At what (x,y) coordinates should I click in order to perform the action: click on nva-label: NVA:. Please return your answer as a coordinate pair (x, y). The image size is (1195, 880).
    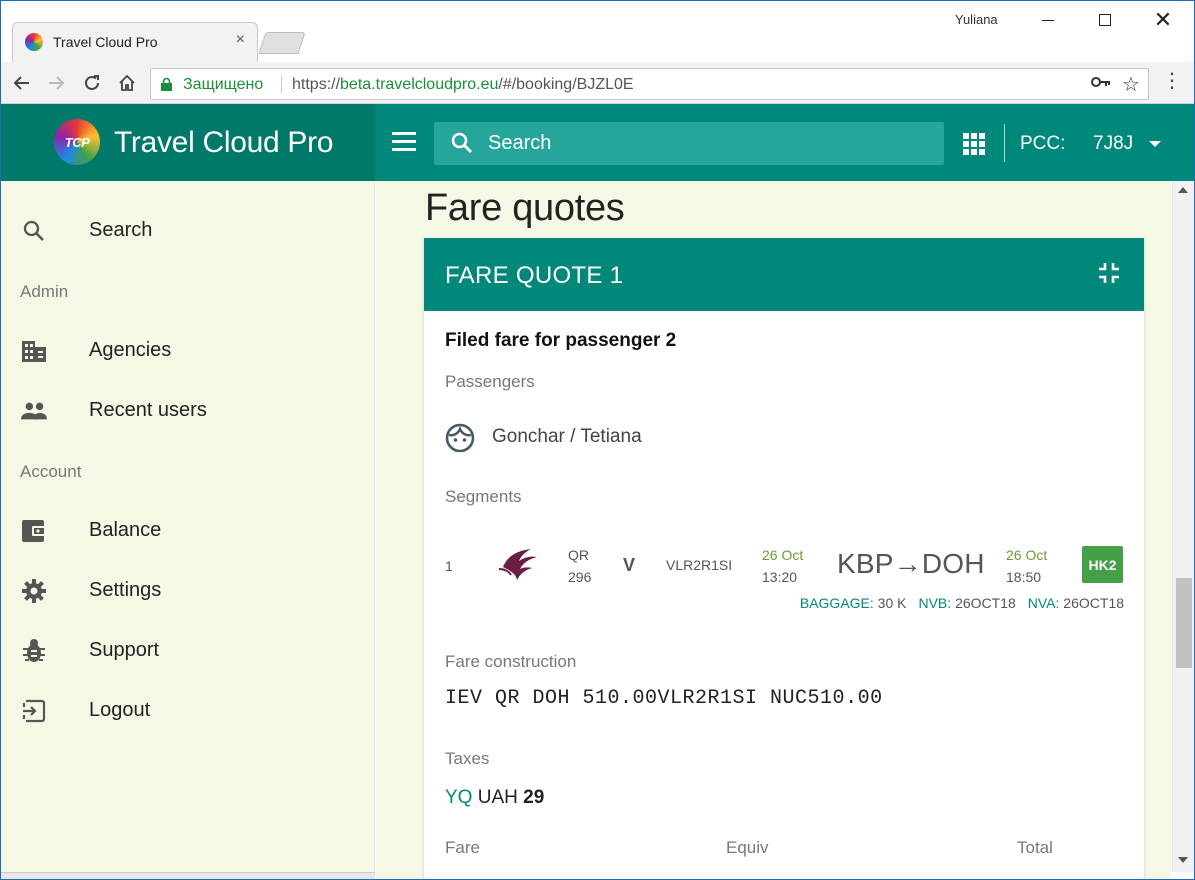
    Looking at the image, I should click on (1043, 603).